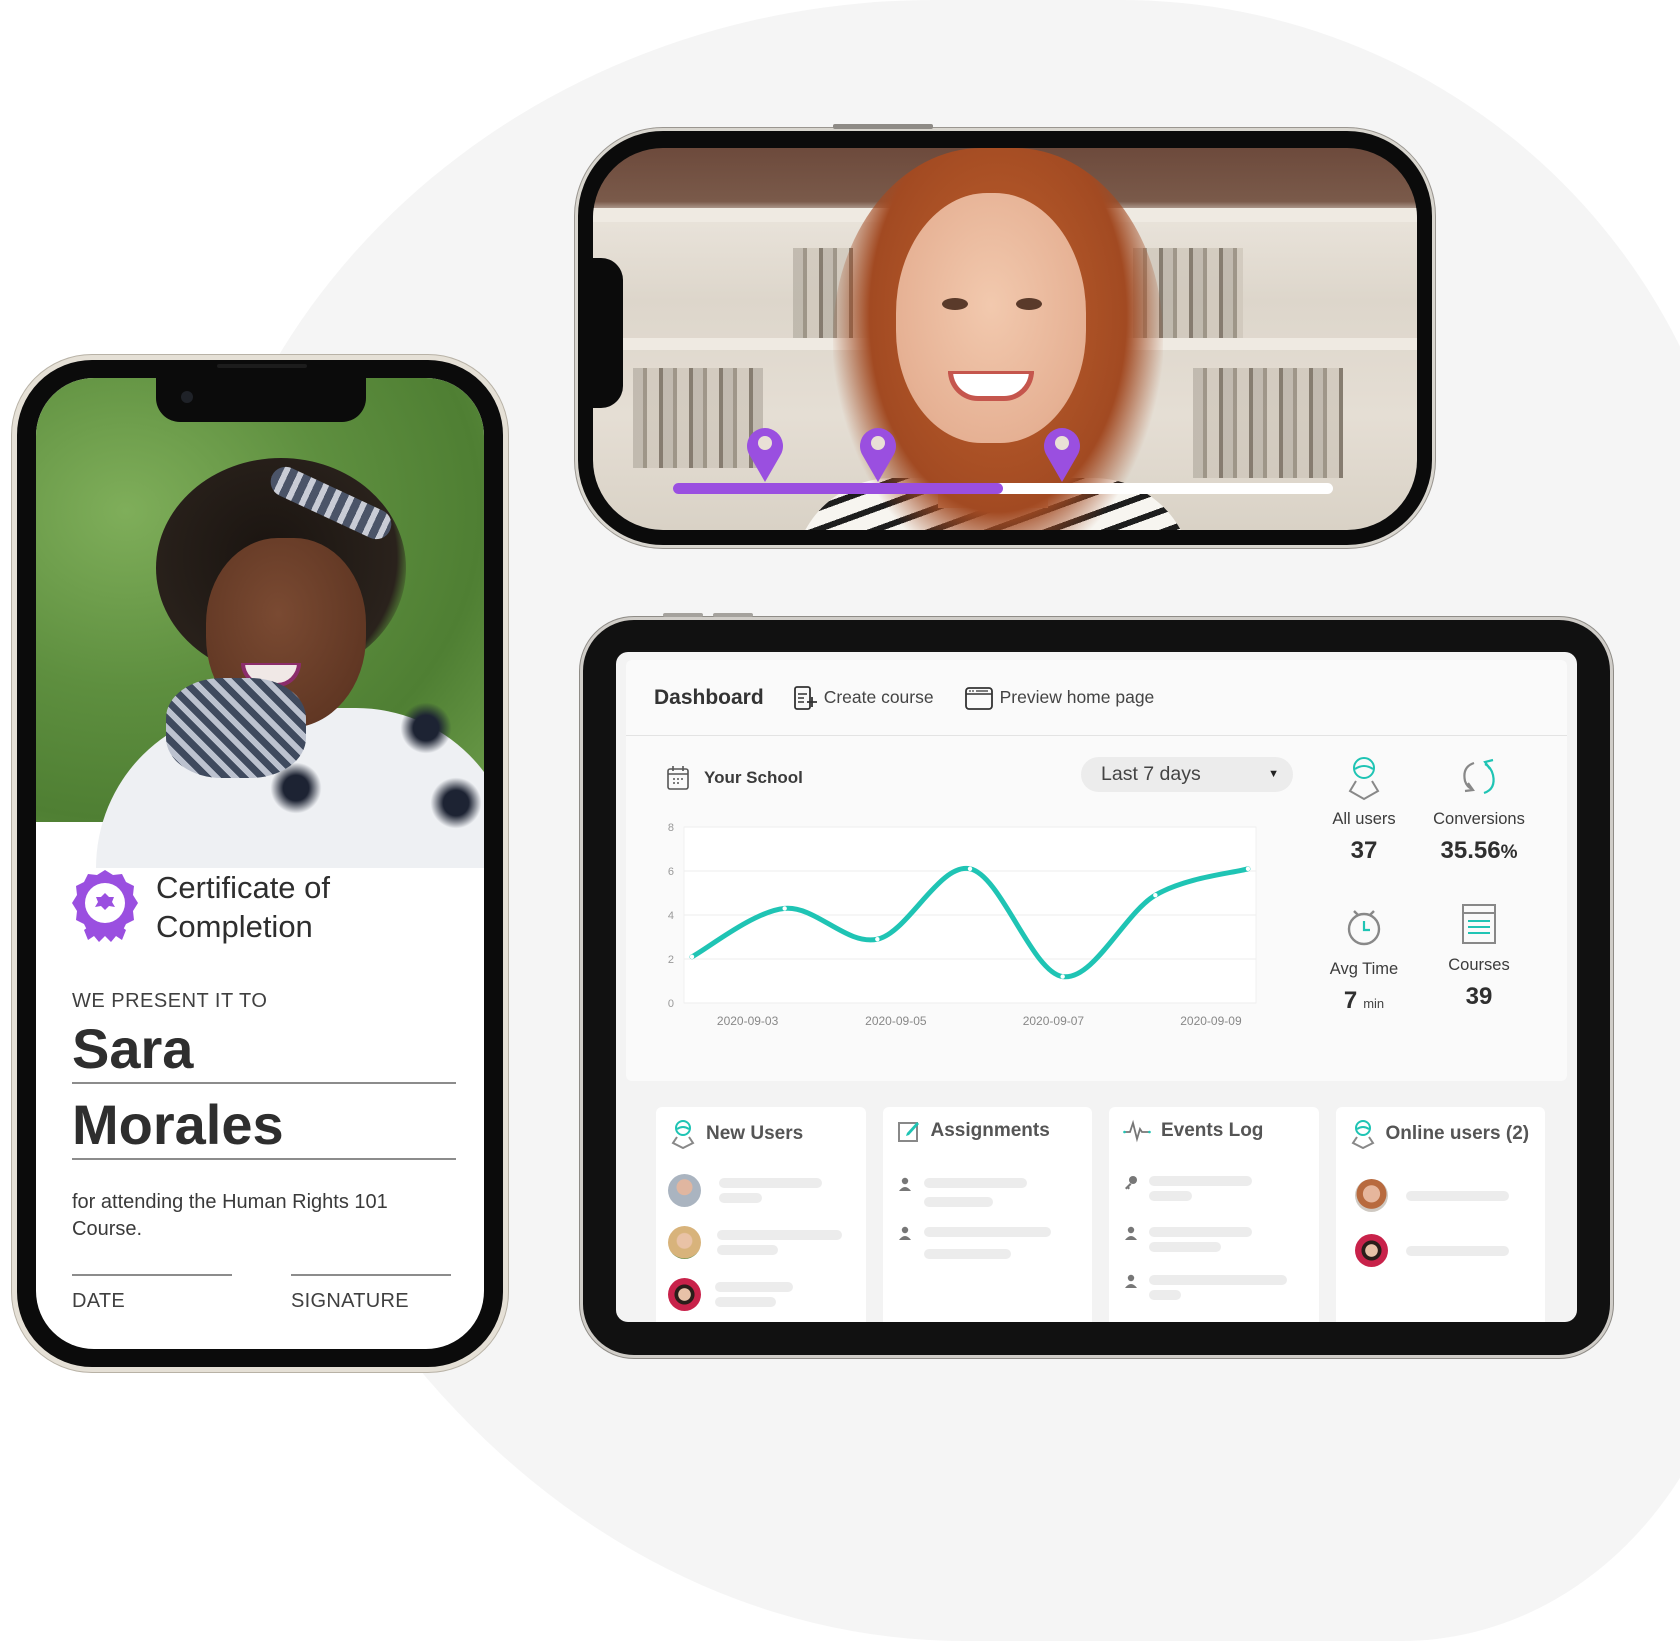 Image resolution: width=1680 pixels, height=1641 pixels. What do you see at coordinates (1509, 852) in the screenshot?
I see `stat-suffix: %` at bounding box center [1509, 852].